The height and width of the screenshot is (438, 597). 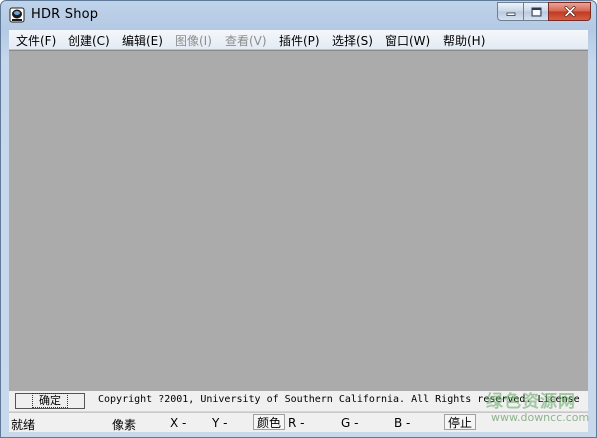 I want to click on menu-file: 文件(F), so click(x=36, y=40).